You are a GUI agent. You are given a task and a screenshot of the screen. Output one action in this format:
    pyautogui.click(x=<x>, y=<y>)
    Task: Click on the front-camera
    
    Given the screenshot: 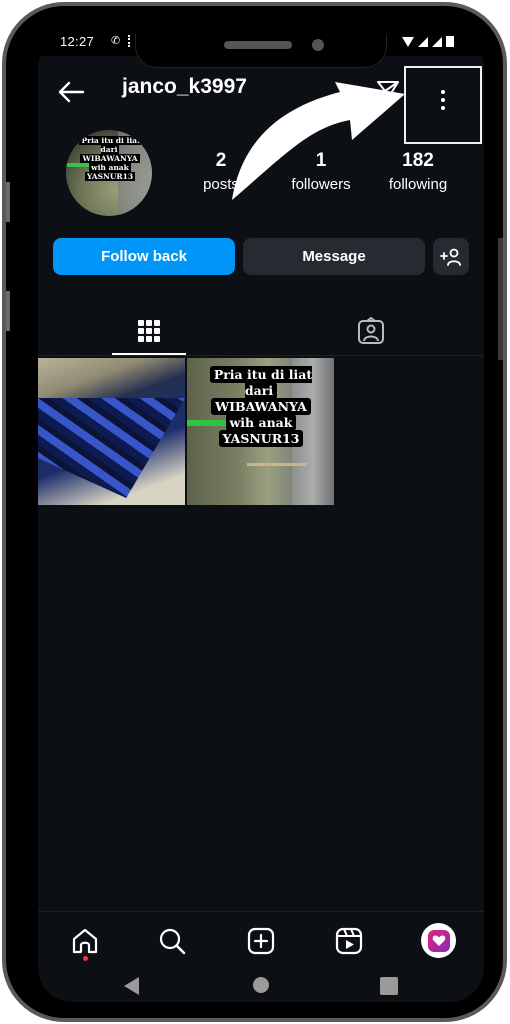 What is the action you would take?
    pyautogui.click(x=318, y=45)
    